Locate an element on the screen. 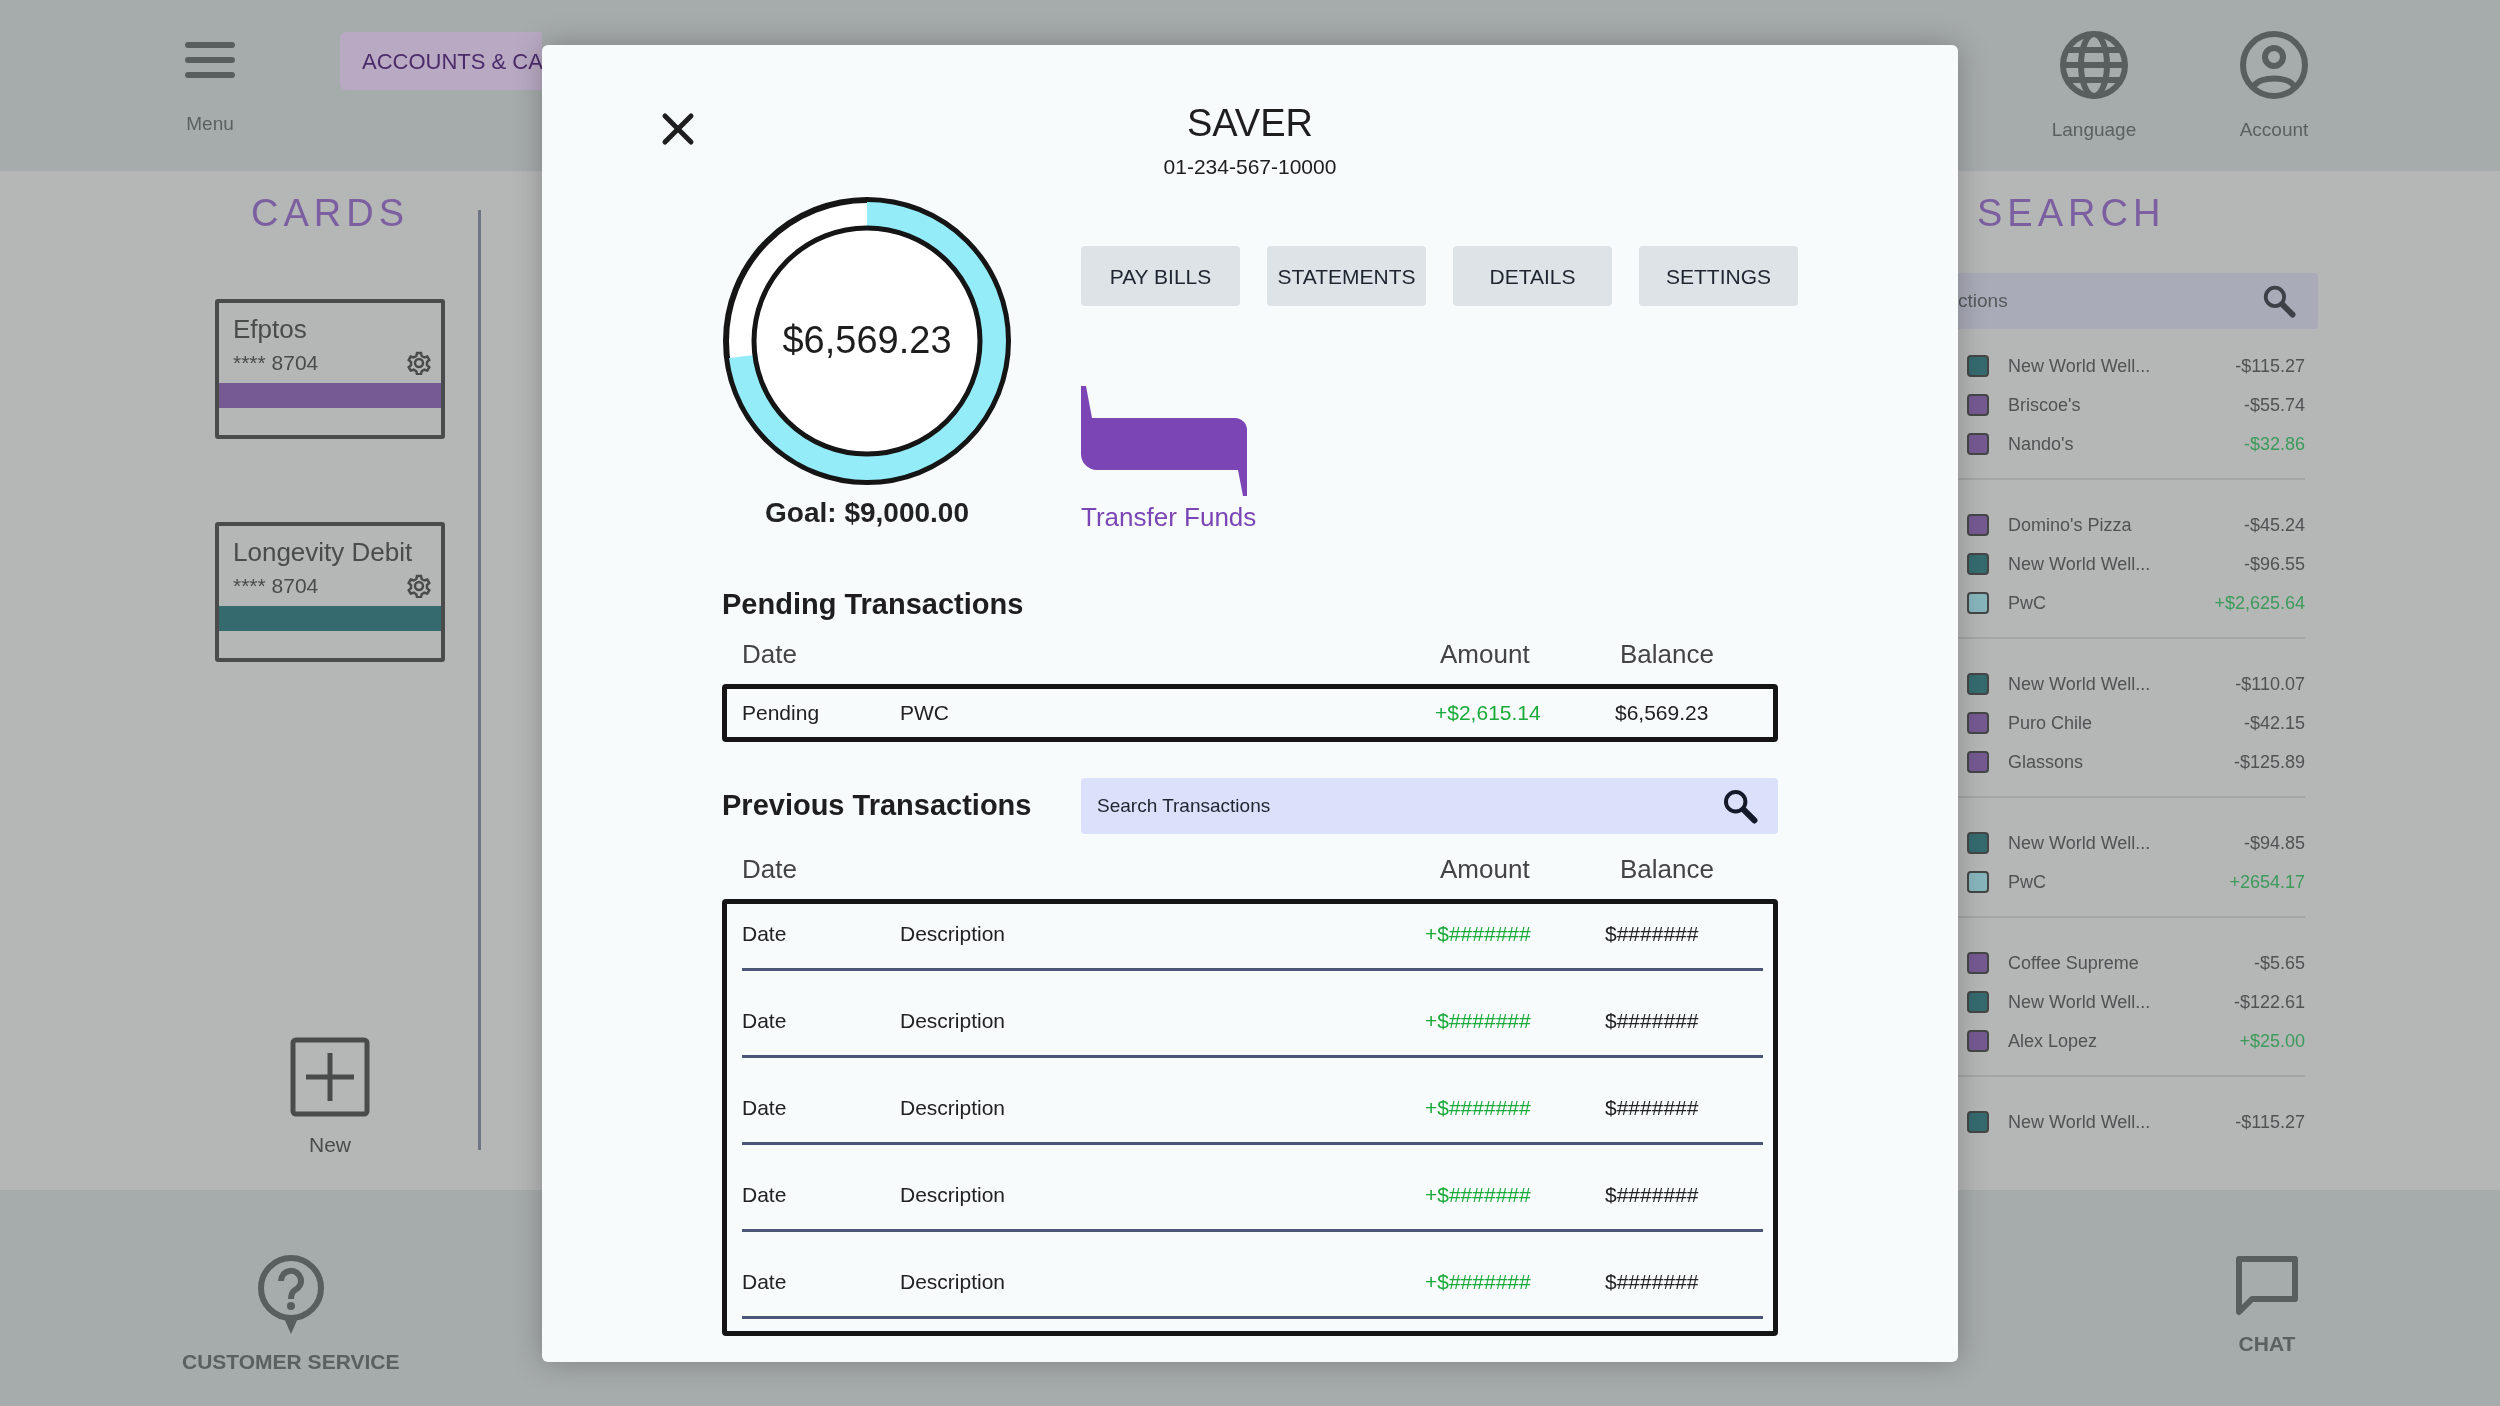 The width and height of the screenshot is (2500, 1406). transaction-amount: -$45.24 is located at coordinates (2274, 525).